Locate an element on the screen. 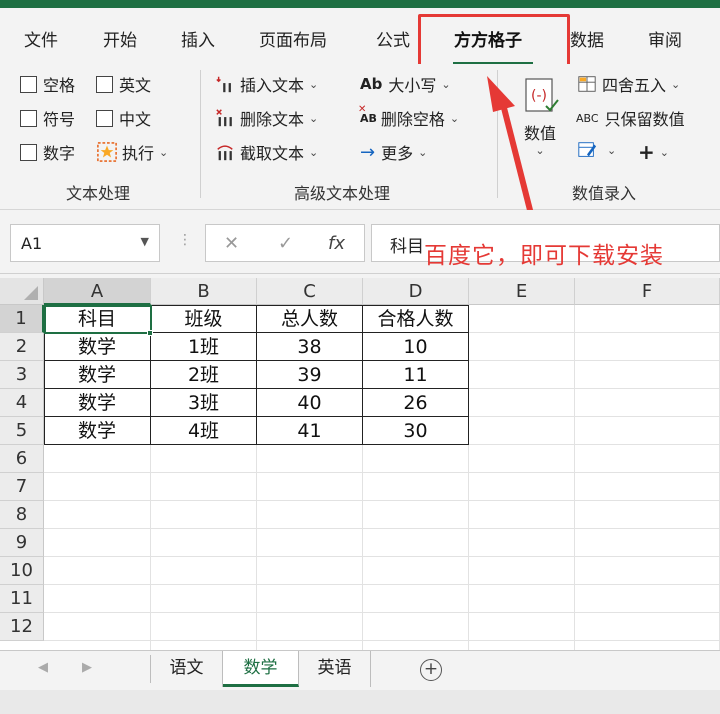 This screenshot has width=720, height=714. column-header: C is located at coordinates (310, 291).